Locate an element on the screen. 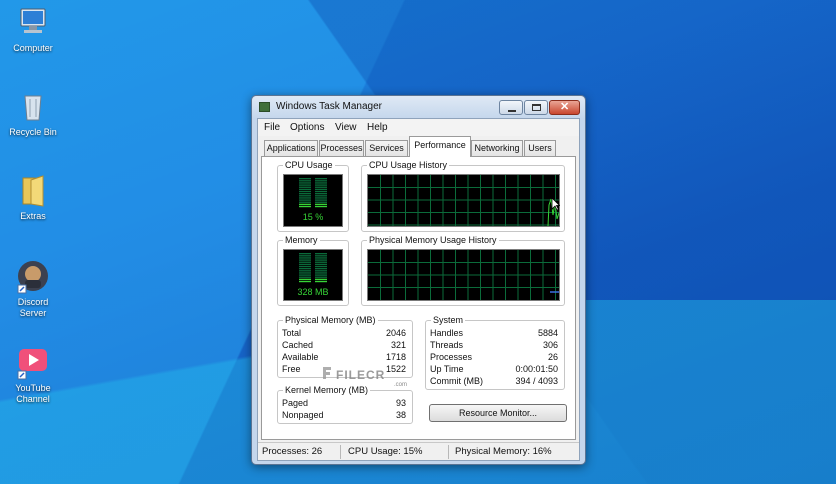  tab-users: Users is located at coordinates (540, 148).